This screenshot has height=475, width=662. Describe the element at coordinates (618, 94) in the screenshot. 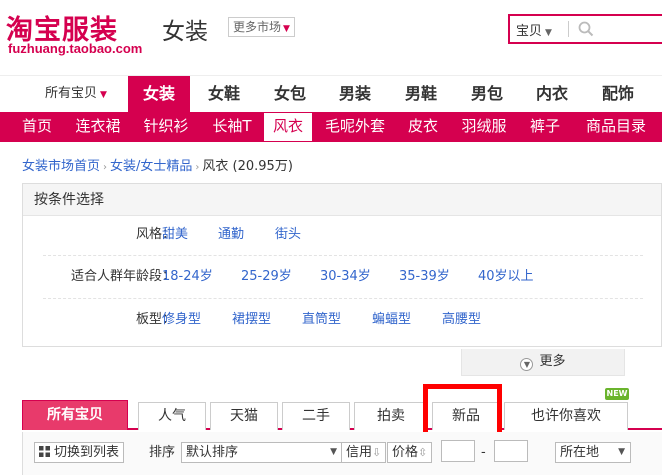

I see `nav-item-accessories: 配饰` at that location.